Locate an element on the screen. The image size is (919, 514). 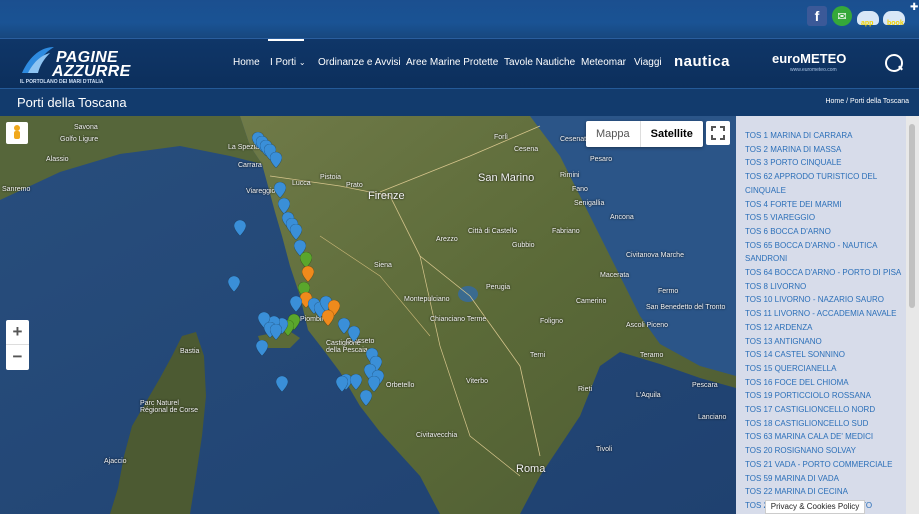
label-firenze: Firenze is located at coordinates (386, 196).